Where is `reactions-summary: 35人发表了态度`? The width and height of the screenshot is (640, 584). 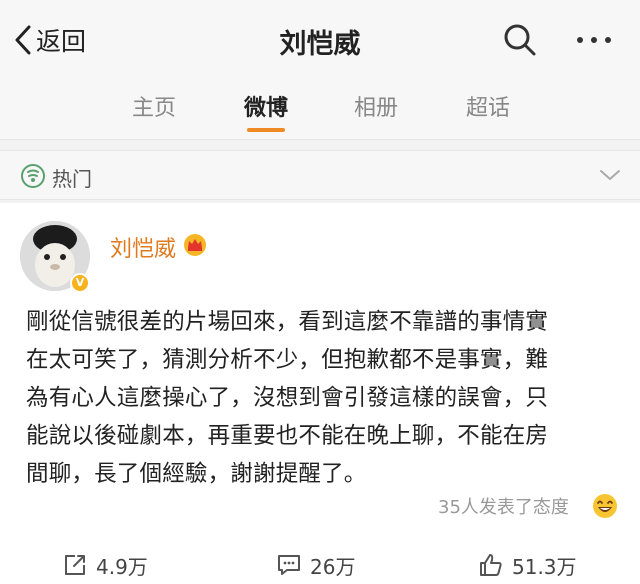
reactions-summary: 35人发表了态度 is located at coordinates (503, 506).